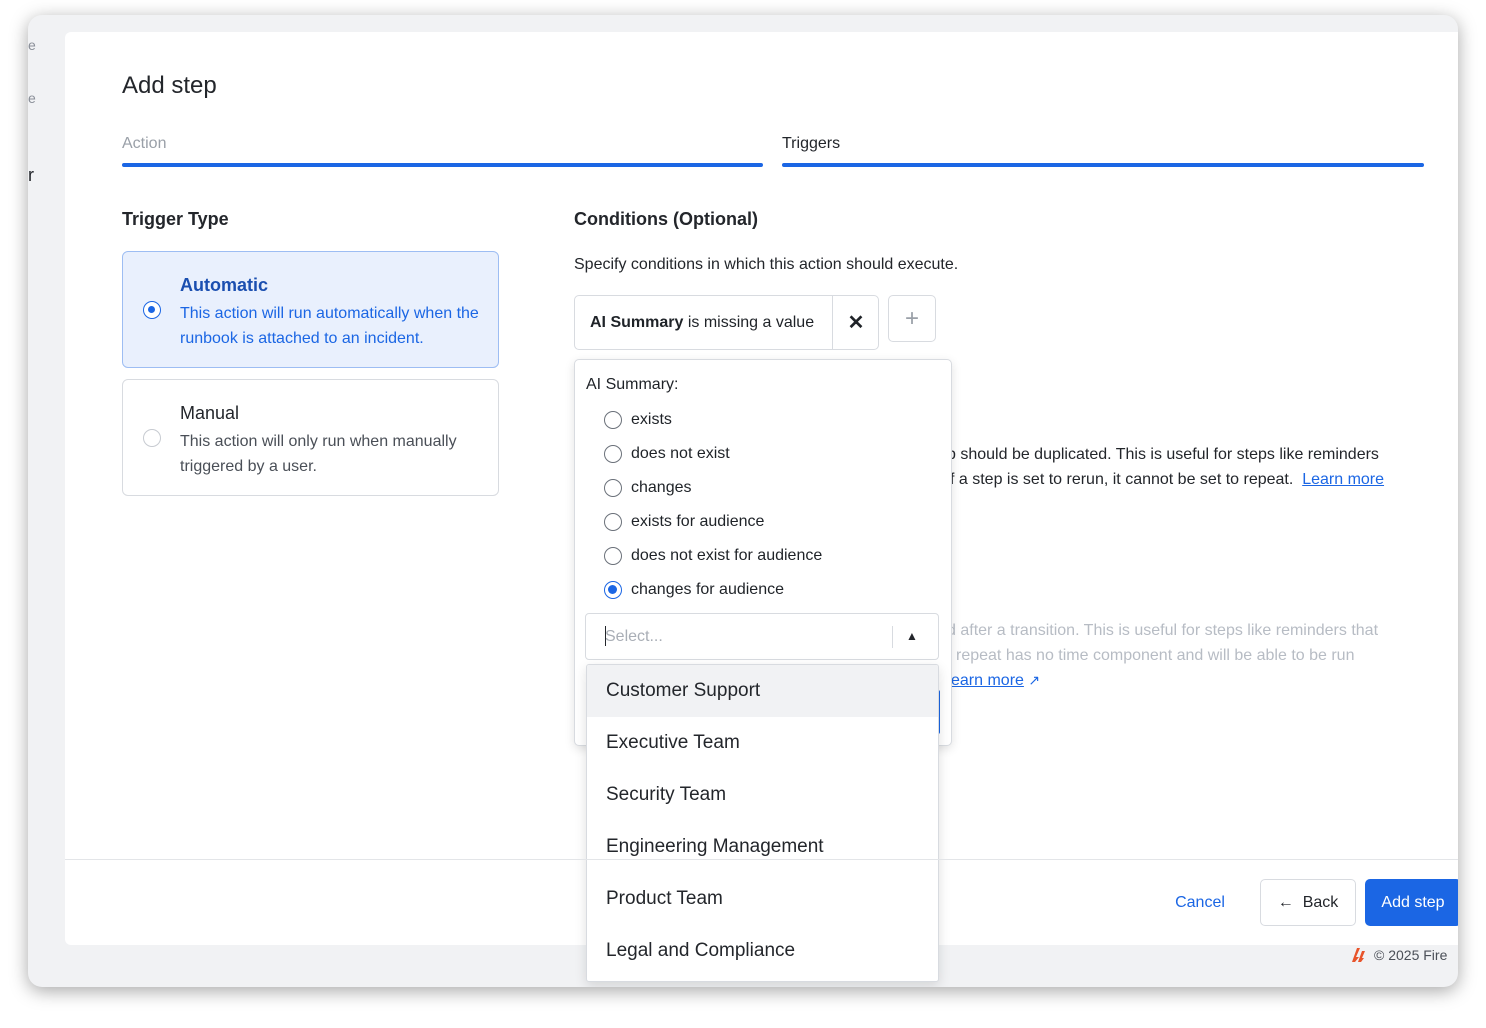 This screenshot has width=1486, height=1028. Describe the element at coordinates (1411, 955) in the screenshot. I see `copyright-text: © 2025 Fire` at that location.